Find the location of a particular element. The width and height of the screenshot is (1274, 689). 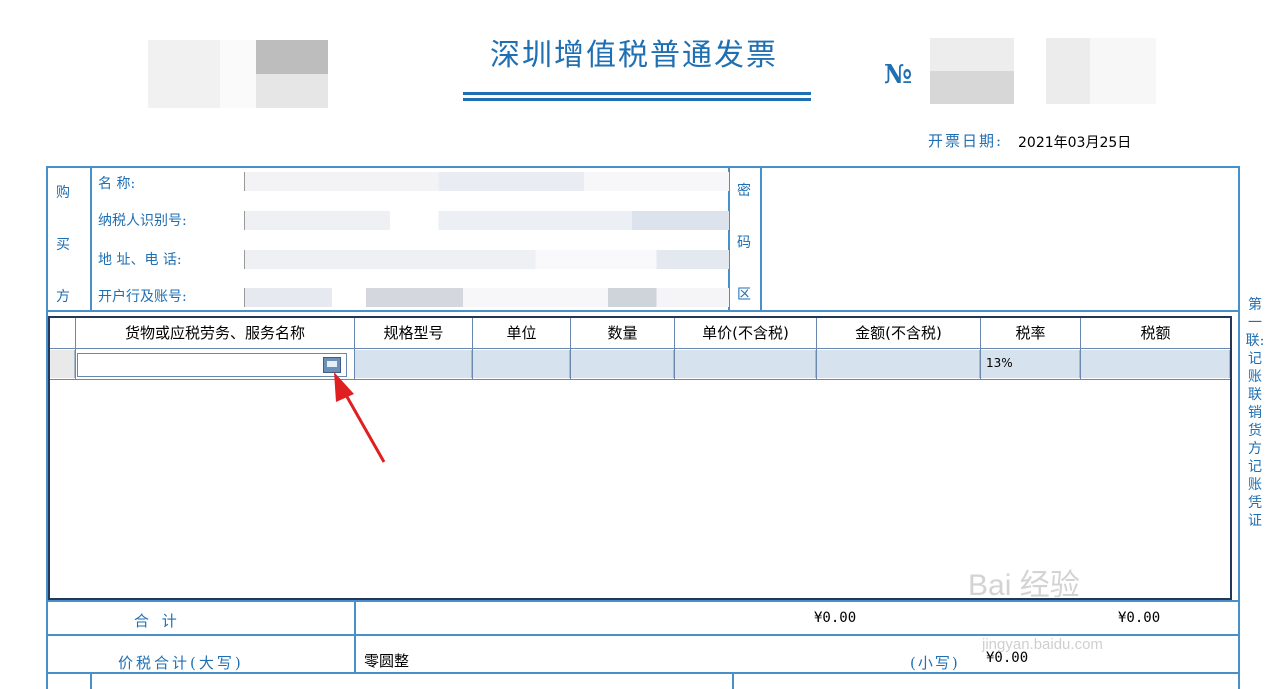

buyer-label-char-3: 方 is located at coordinates (63, 297).